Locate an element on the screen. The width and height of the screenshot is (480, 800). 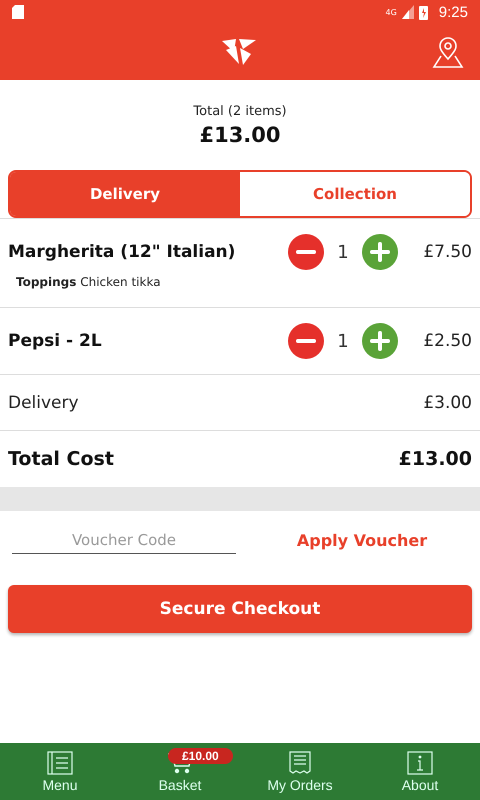
item-toppings: Toppings Chicken tikka is located at coordinates (88, 283).